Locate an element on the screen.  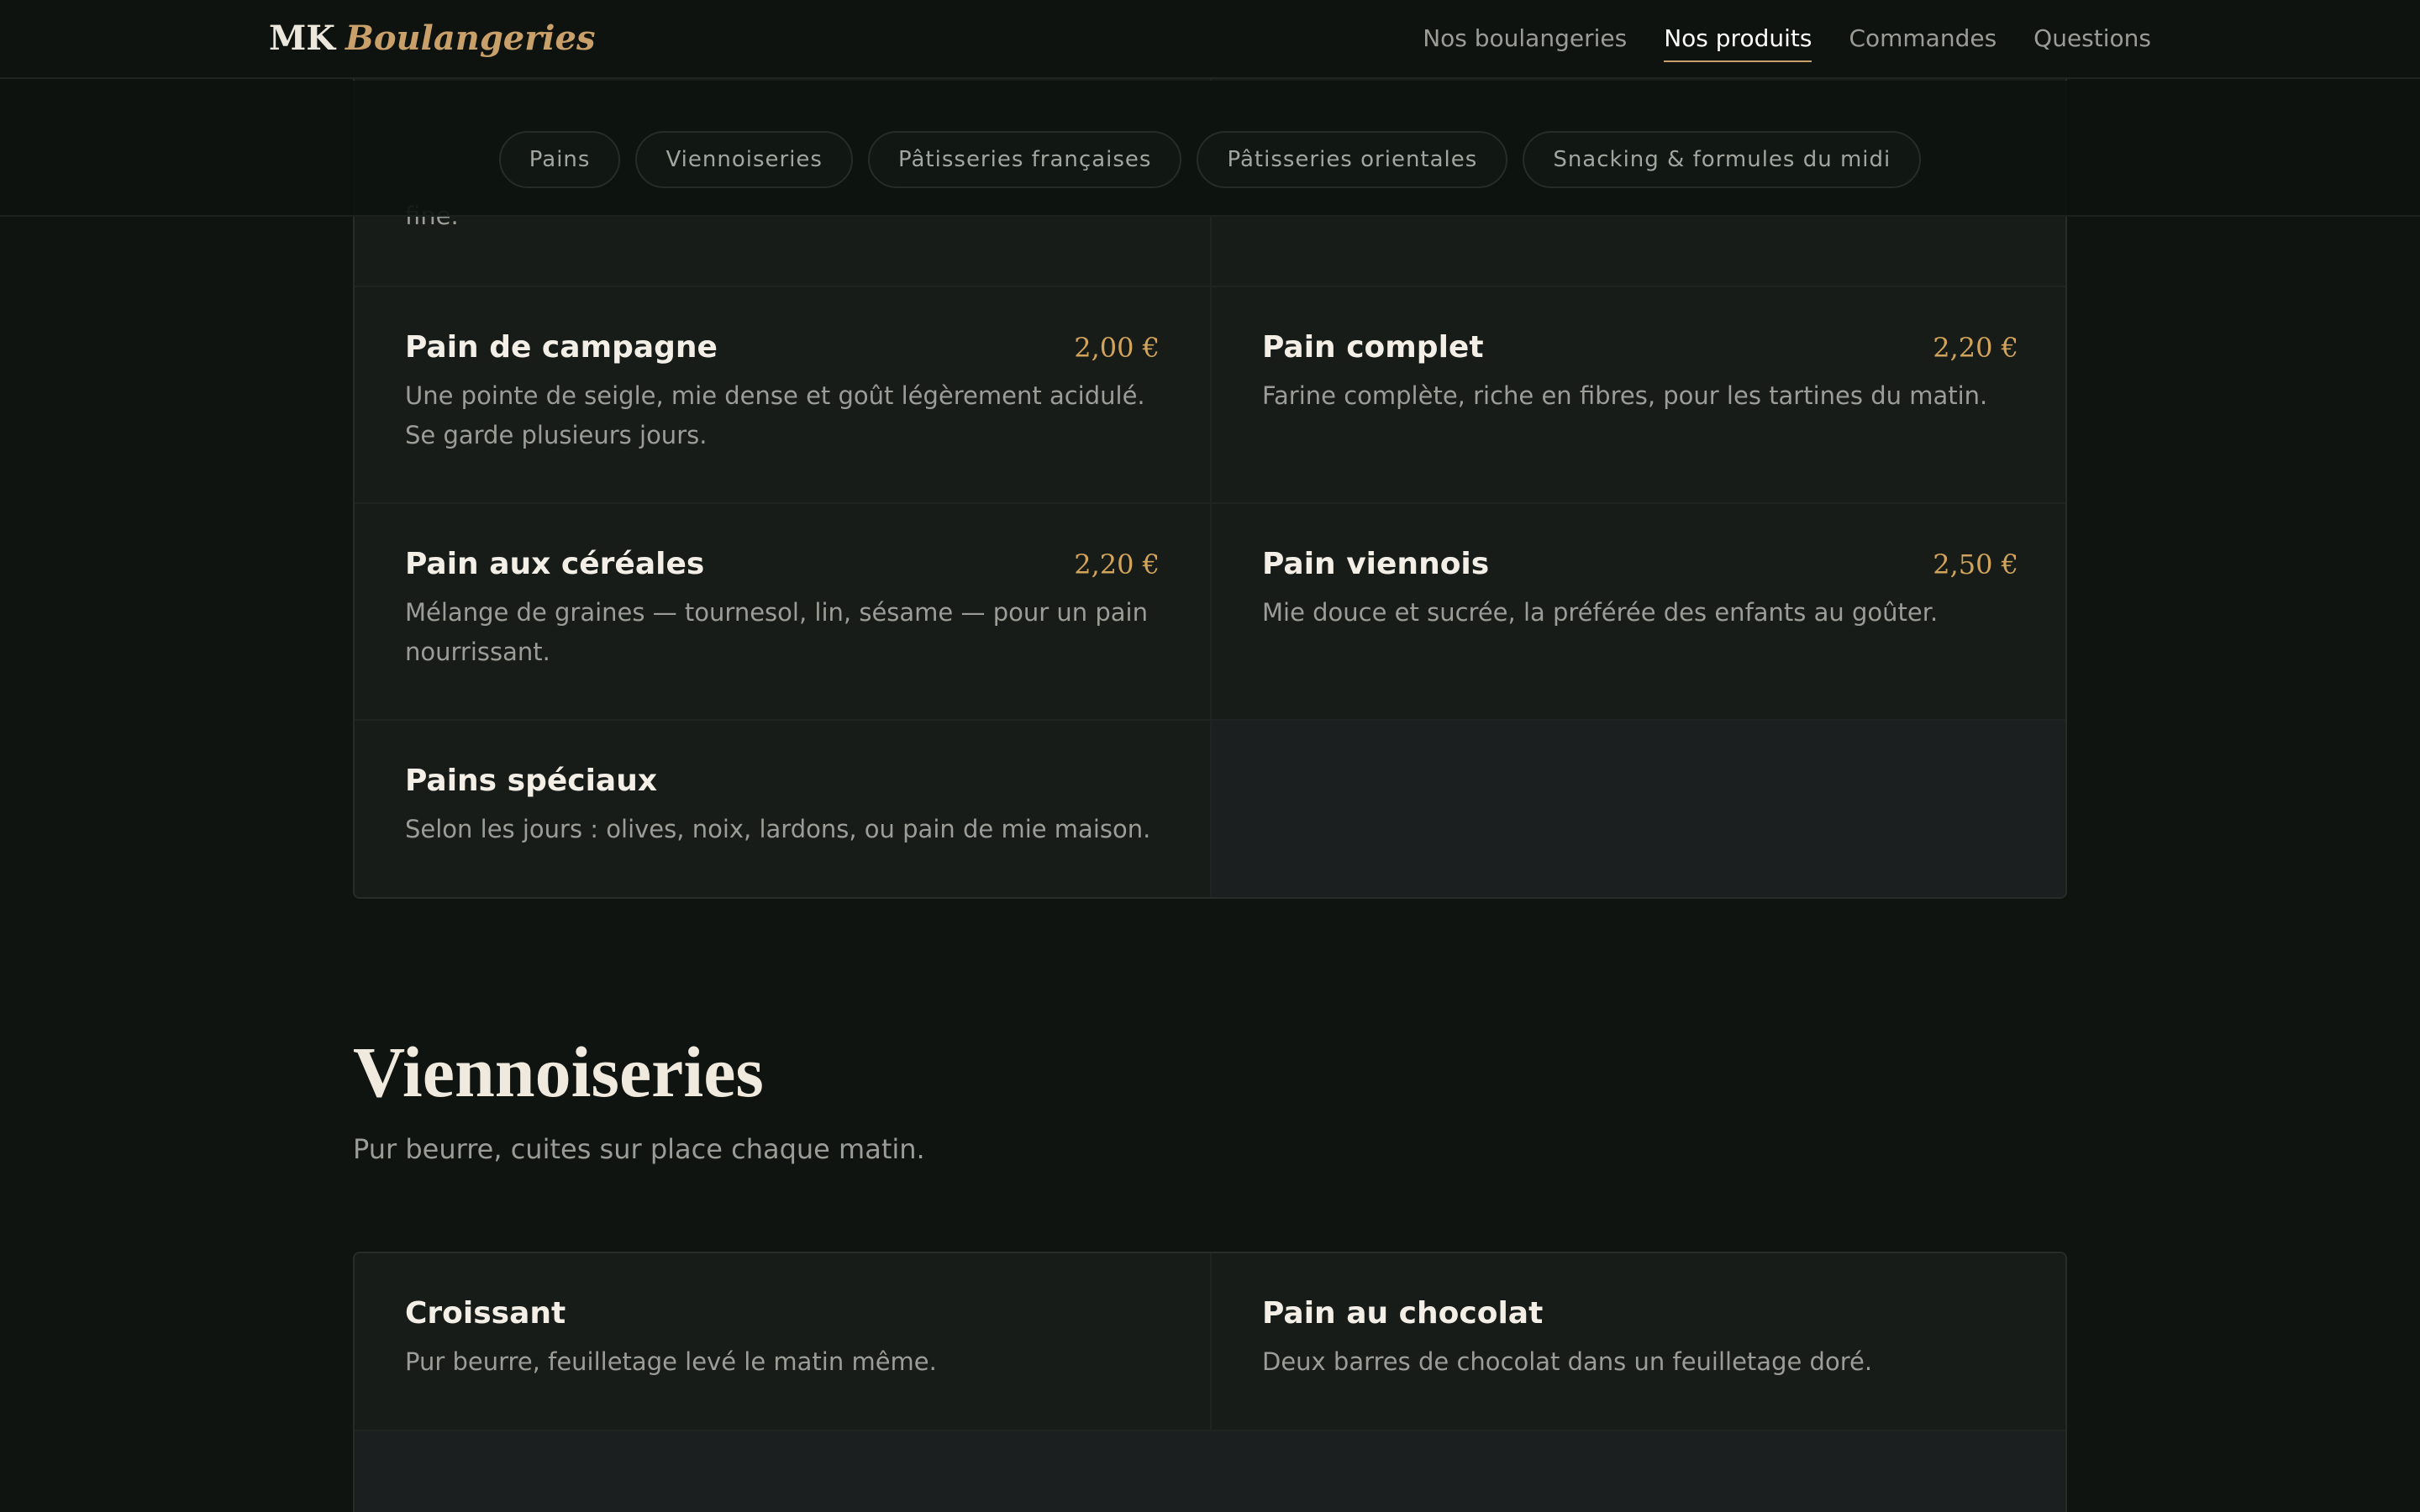
category-chip-patisseries-francaises: Pâtisseries françaises is located at coordinates (1024, 159).